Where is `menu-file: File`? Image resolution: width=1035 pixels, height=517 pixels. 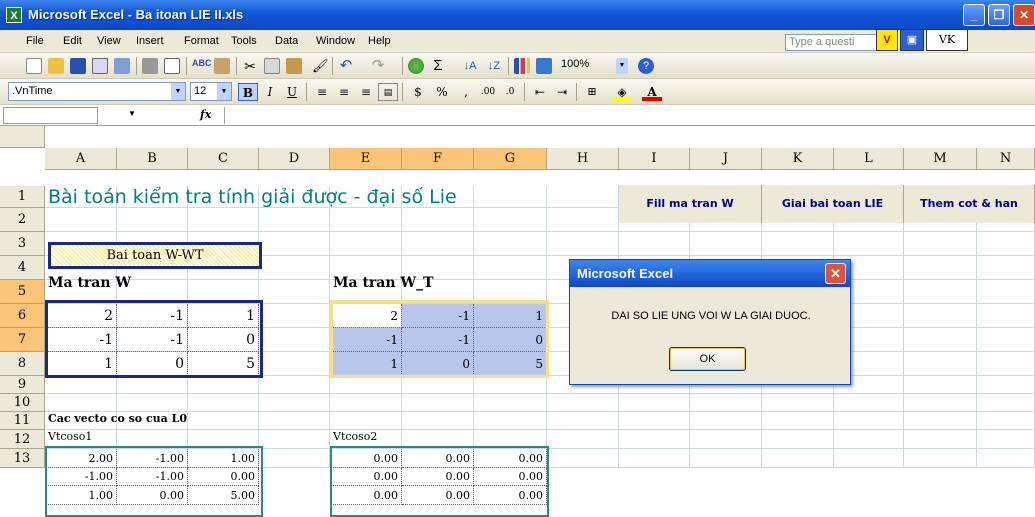
menu-file: File is located at coordinates (35, 41).